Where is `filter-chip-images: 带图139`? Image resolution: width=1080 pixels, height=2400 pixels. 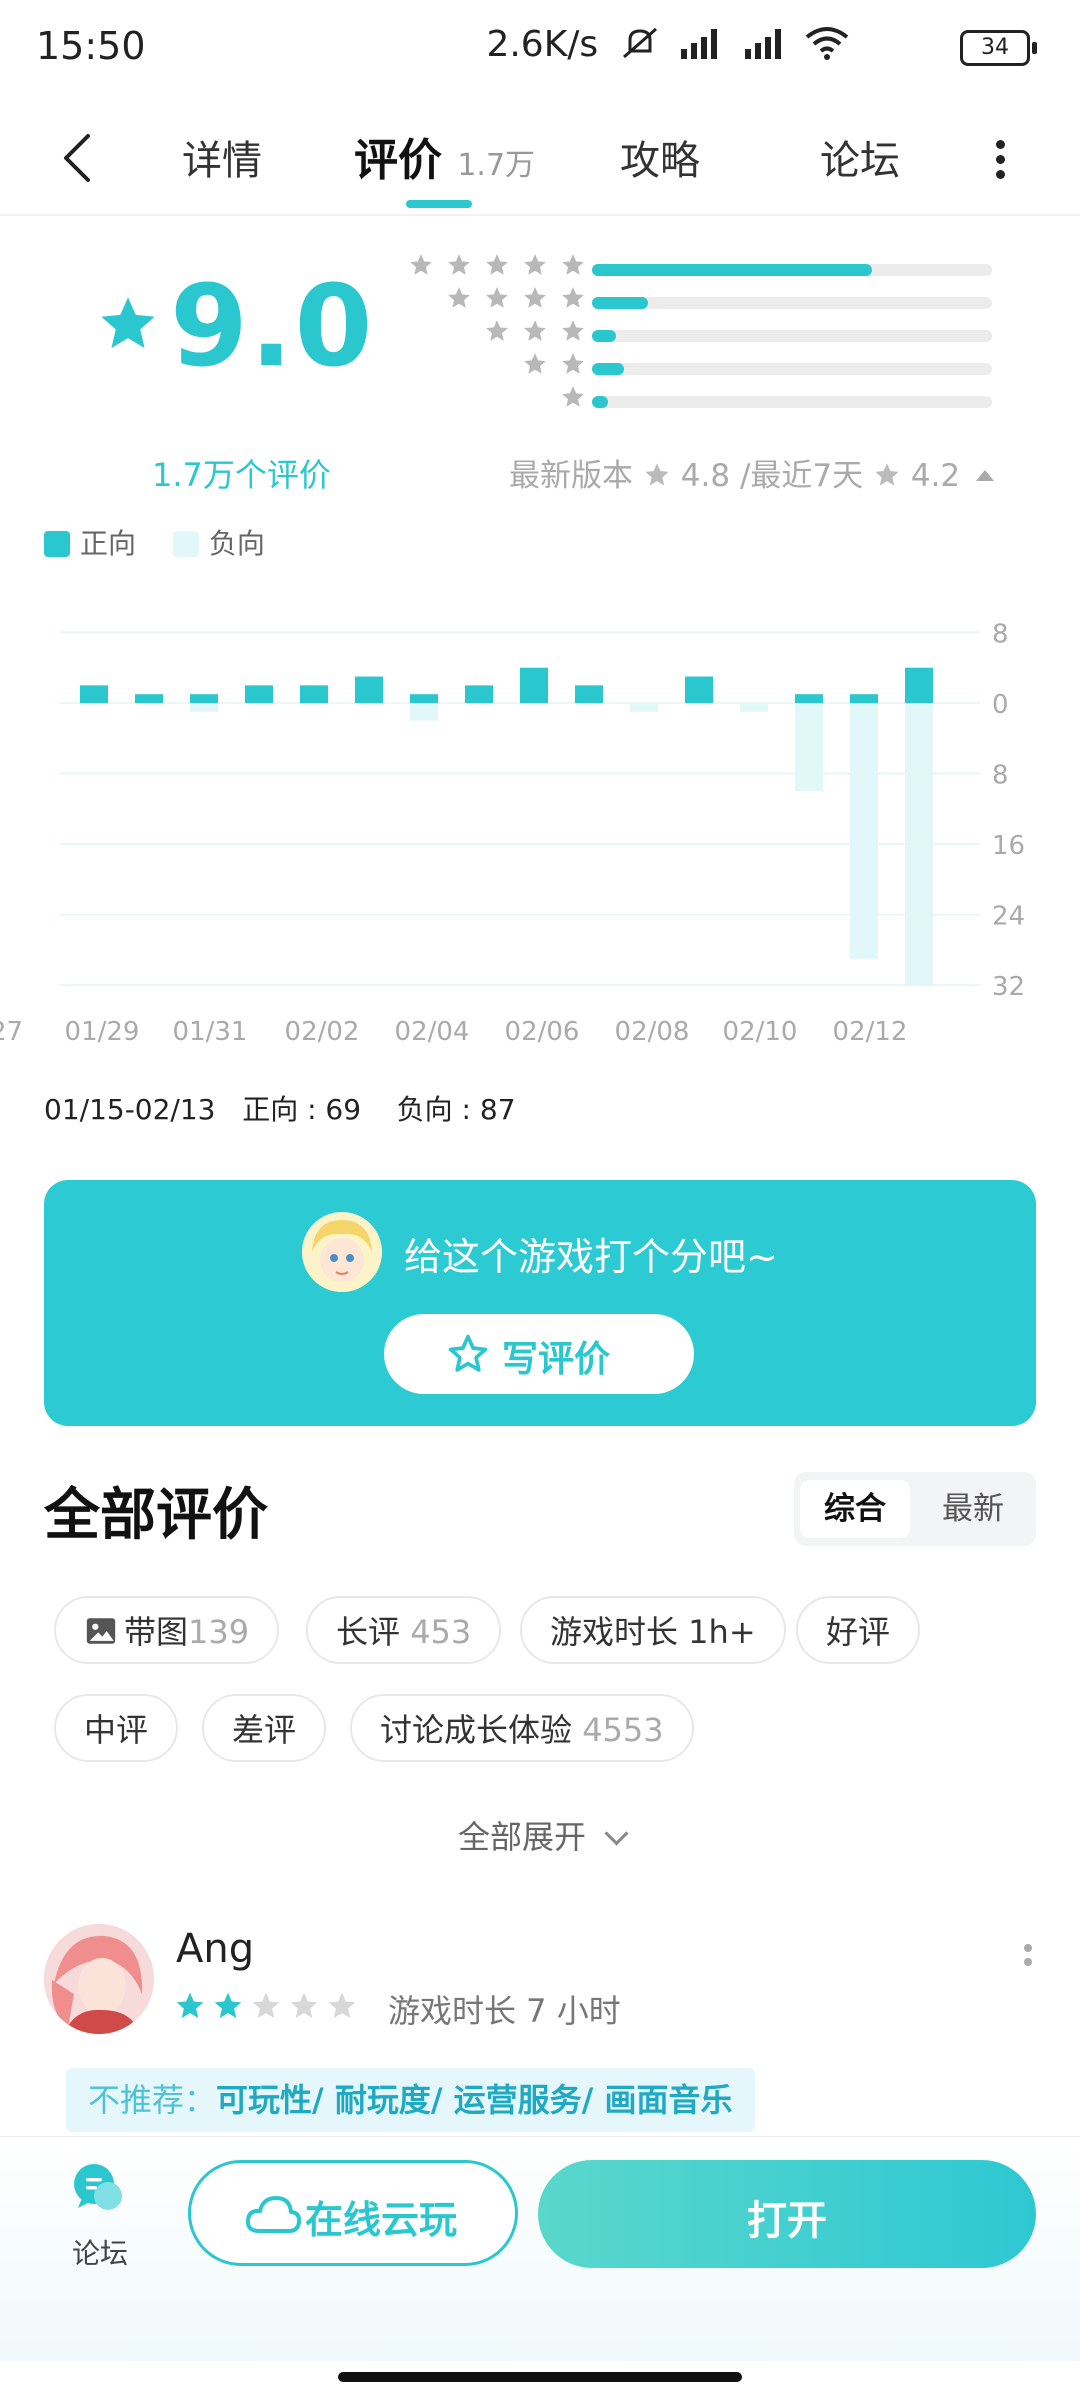 filter-chip-images: 带图139 is located at coordinates (167, 1630).